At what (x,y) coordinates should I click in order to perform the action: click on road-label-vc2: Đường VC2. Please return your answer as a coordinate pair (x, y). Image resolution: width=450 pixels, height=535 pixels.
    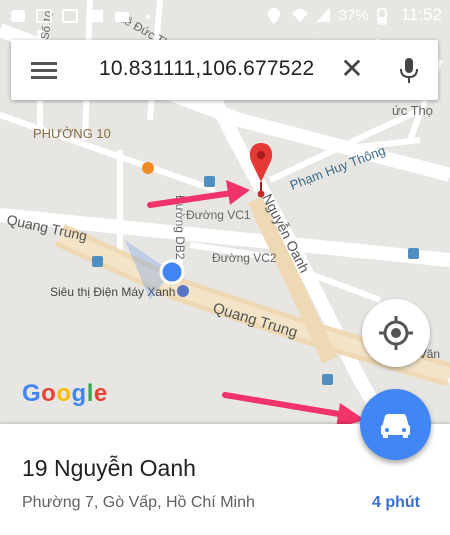
    Looking at the image, I should click on (244, 258).